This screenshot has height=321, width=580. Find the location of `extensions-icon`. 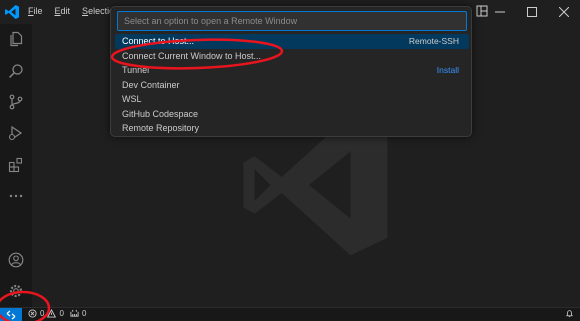

extensions-icon is located at coordinates (15, 165).